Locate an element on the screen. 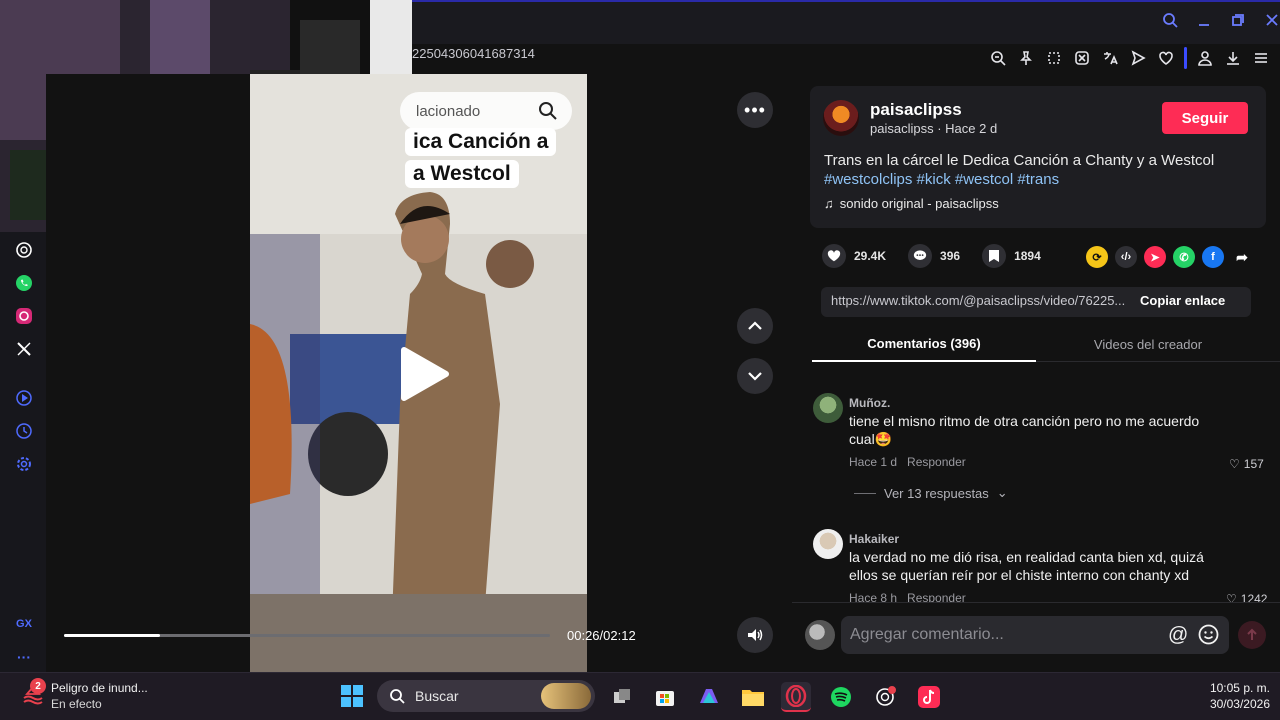 This screenshot has width=1280, height=720. action-row: 29.4K 396 1894 is located at coordinates (942, 256).